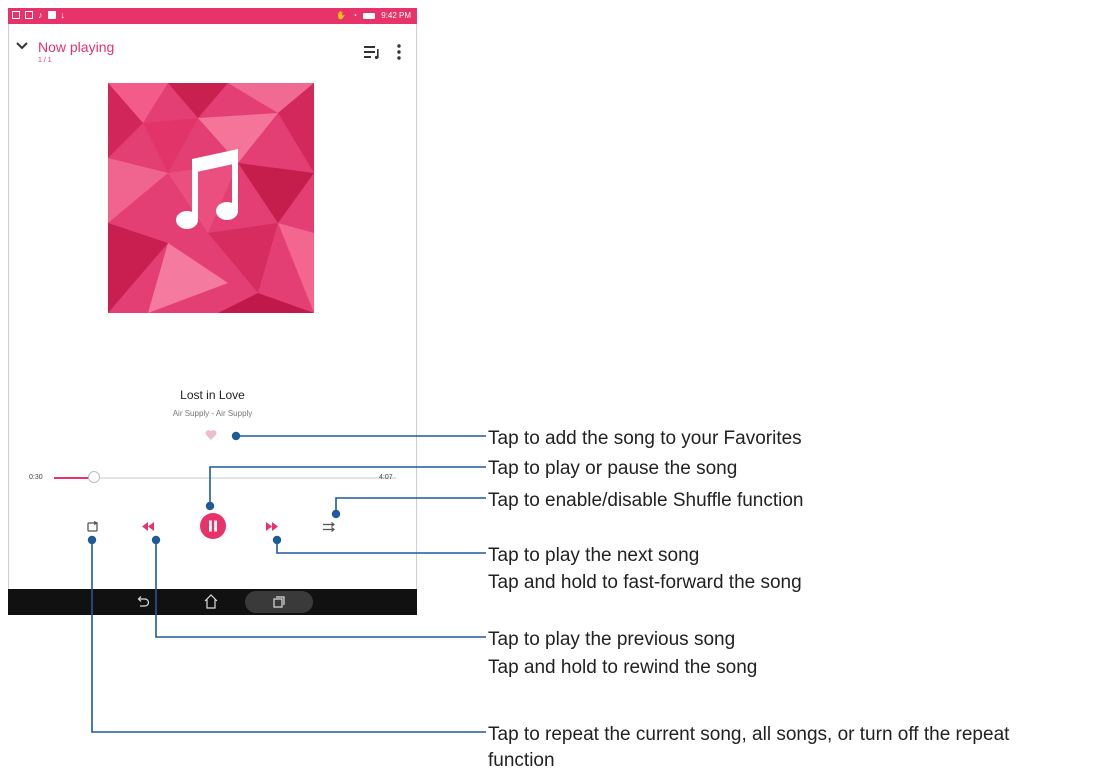  I want to click on callout-dot-shuffle, so click(336, 514).